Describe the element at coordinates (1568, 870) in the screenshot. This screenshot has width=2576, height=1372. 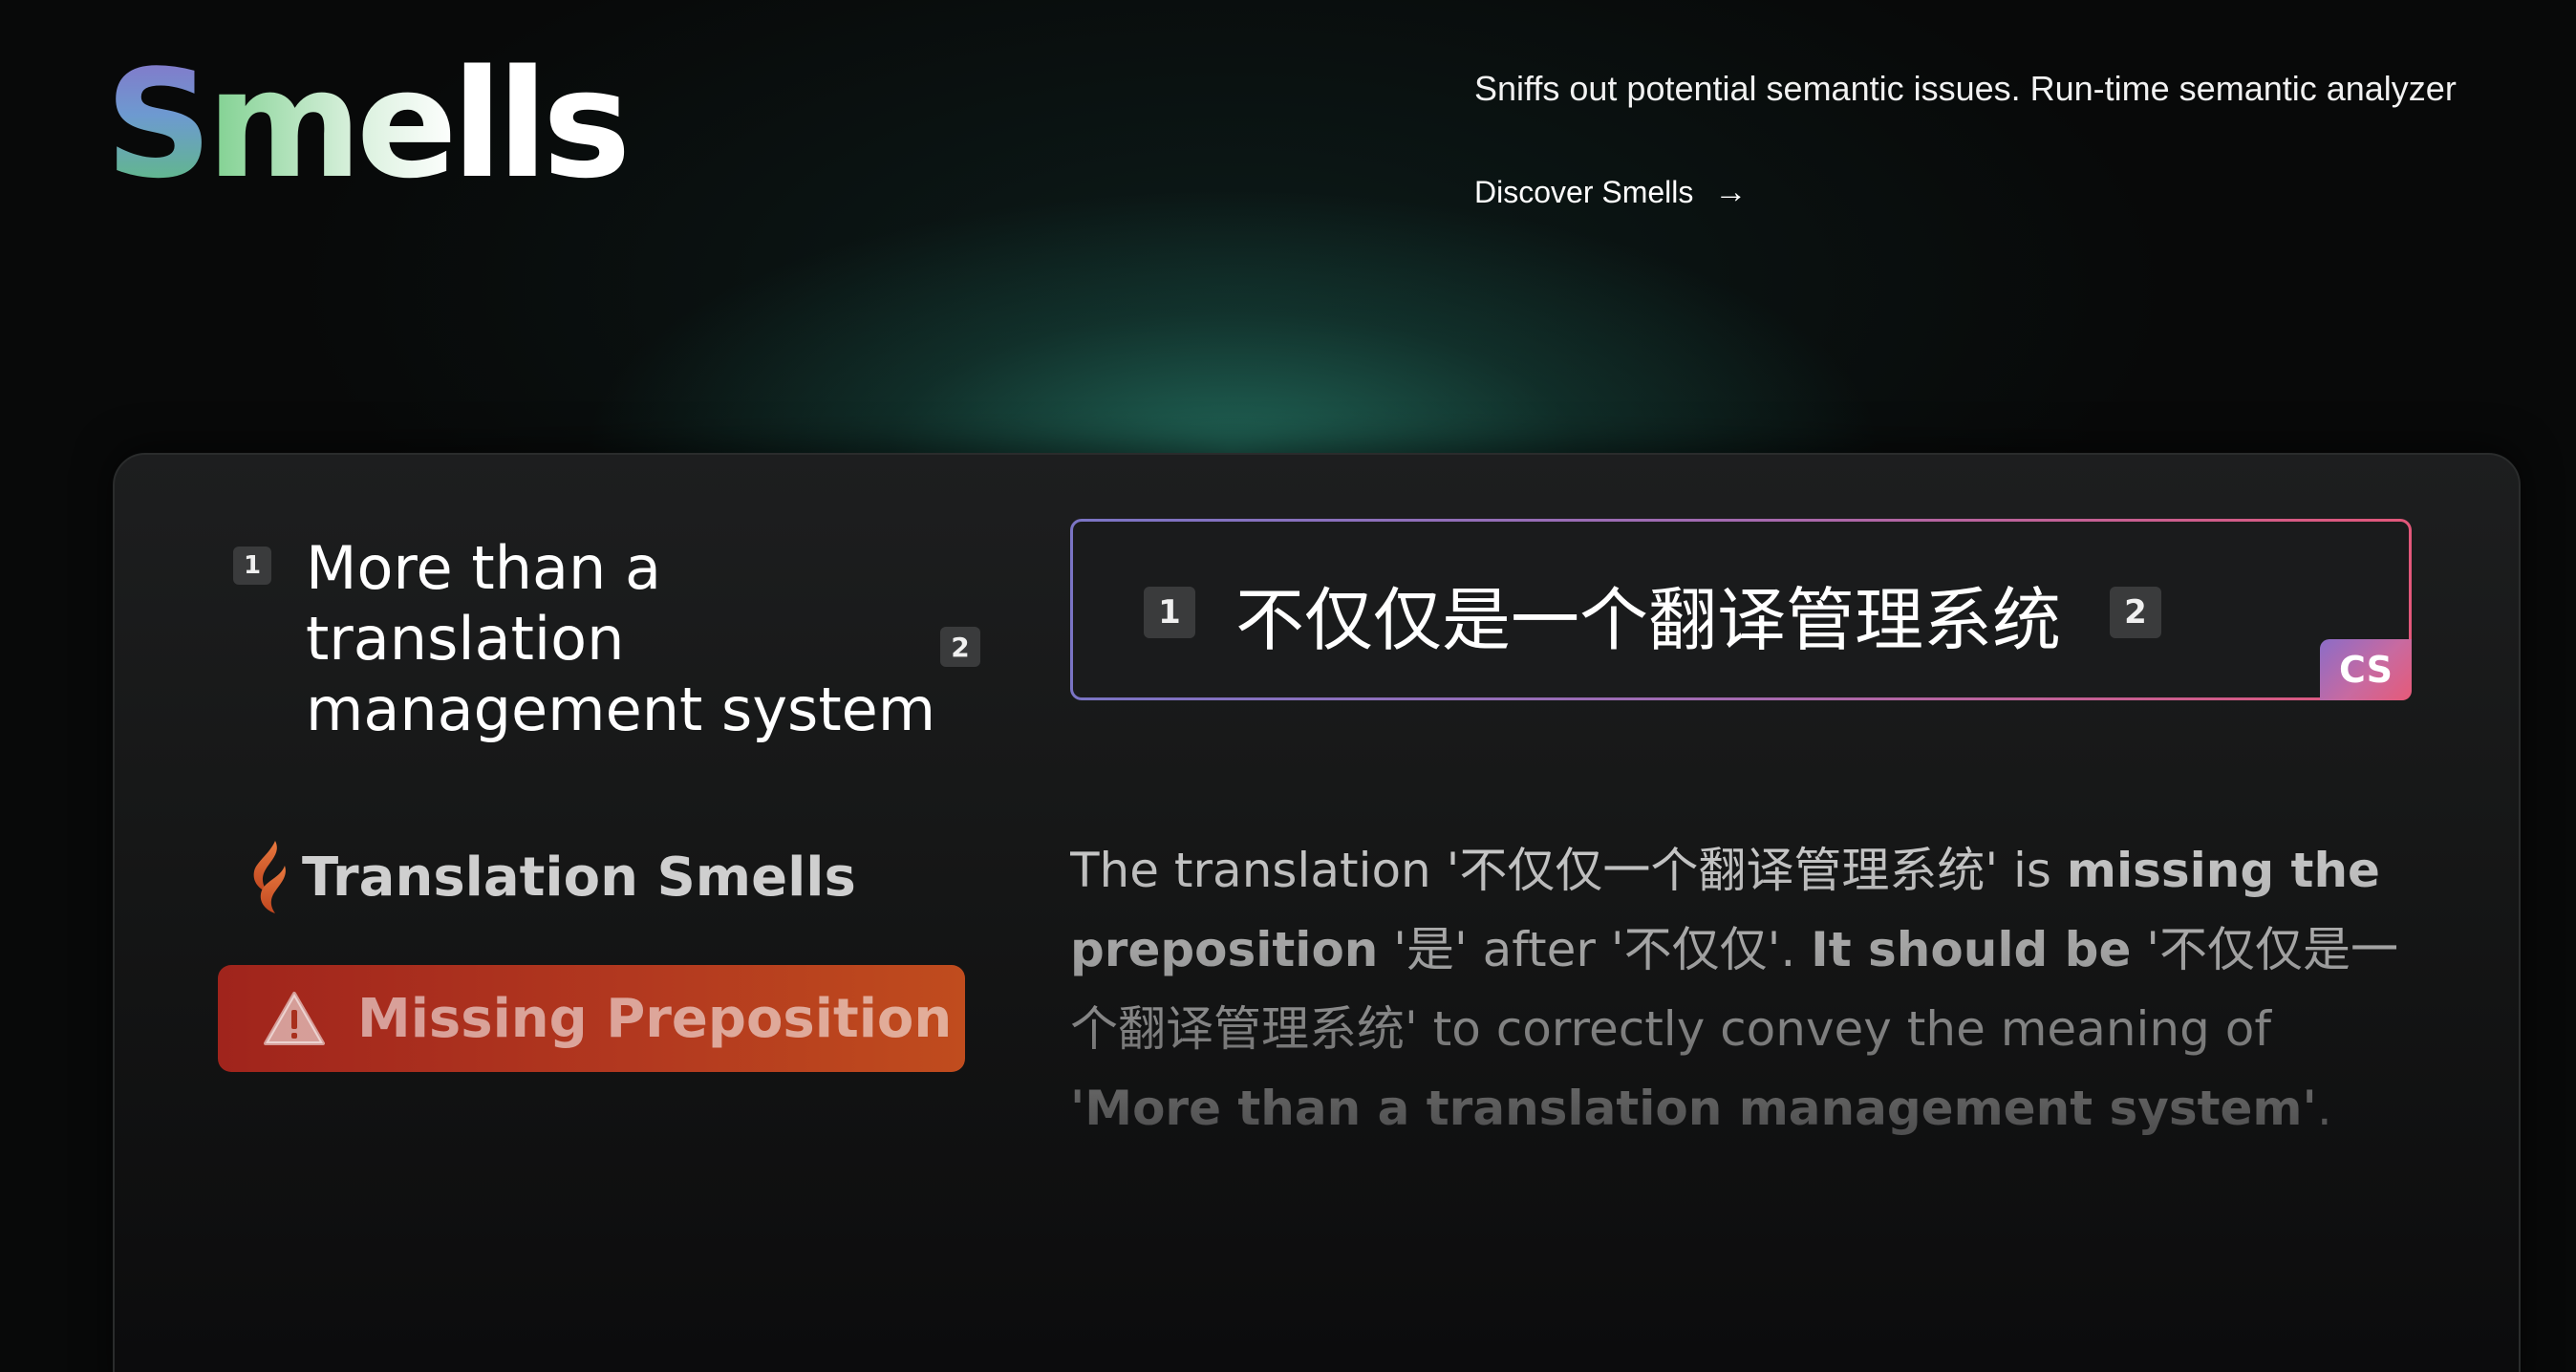
I see `explanation-part-1: The translation '不仅仅一个翻译管理系统' is` at that location.